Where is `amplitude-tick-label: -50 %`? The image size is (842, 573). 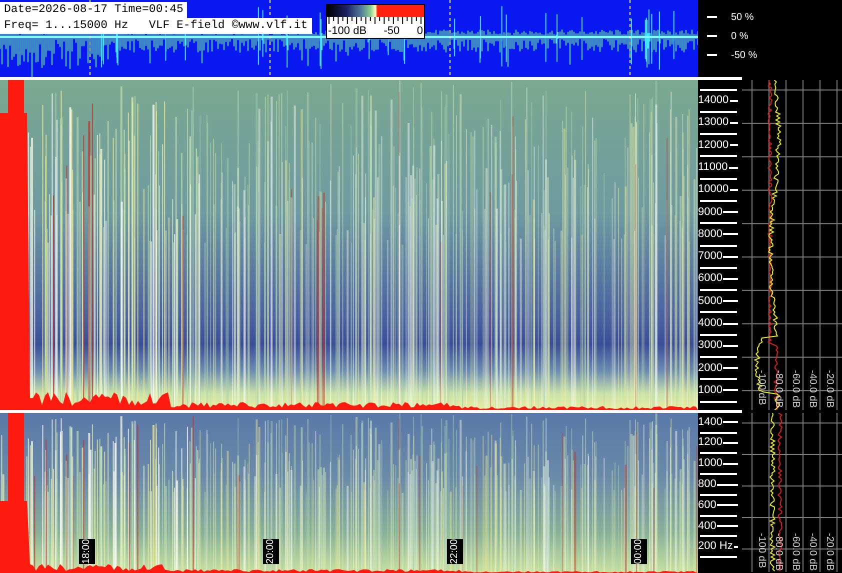
amplitude-tick-label: -50 % is located at coordinates (744, 55).